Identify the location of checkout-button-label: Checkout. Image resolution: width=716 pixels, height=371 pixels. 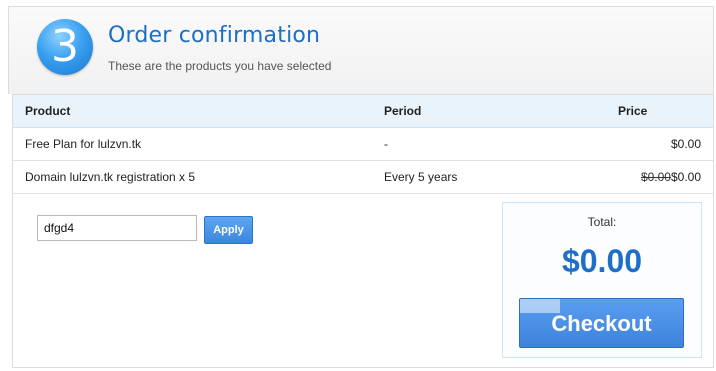
(601, 323).